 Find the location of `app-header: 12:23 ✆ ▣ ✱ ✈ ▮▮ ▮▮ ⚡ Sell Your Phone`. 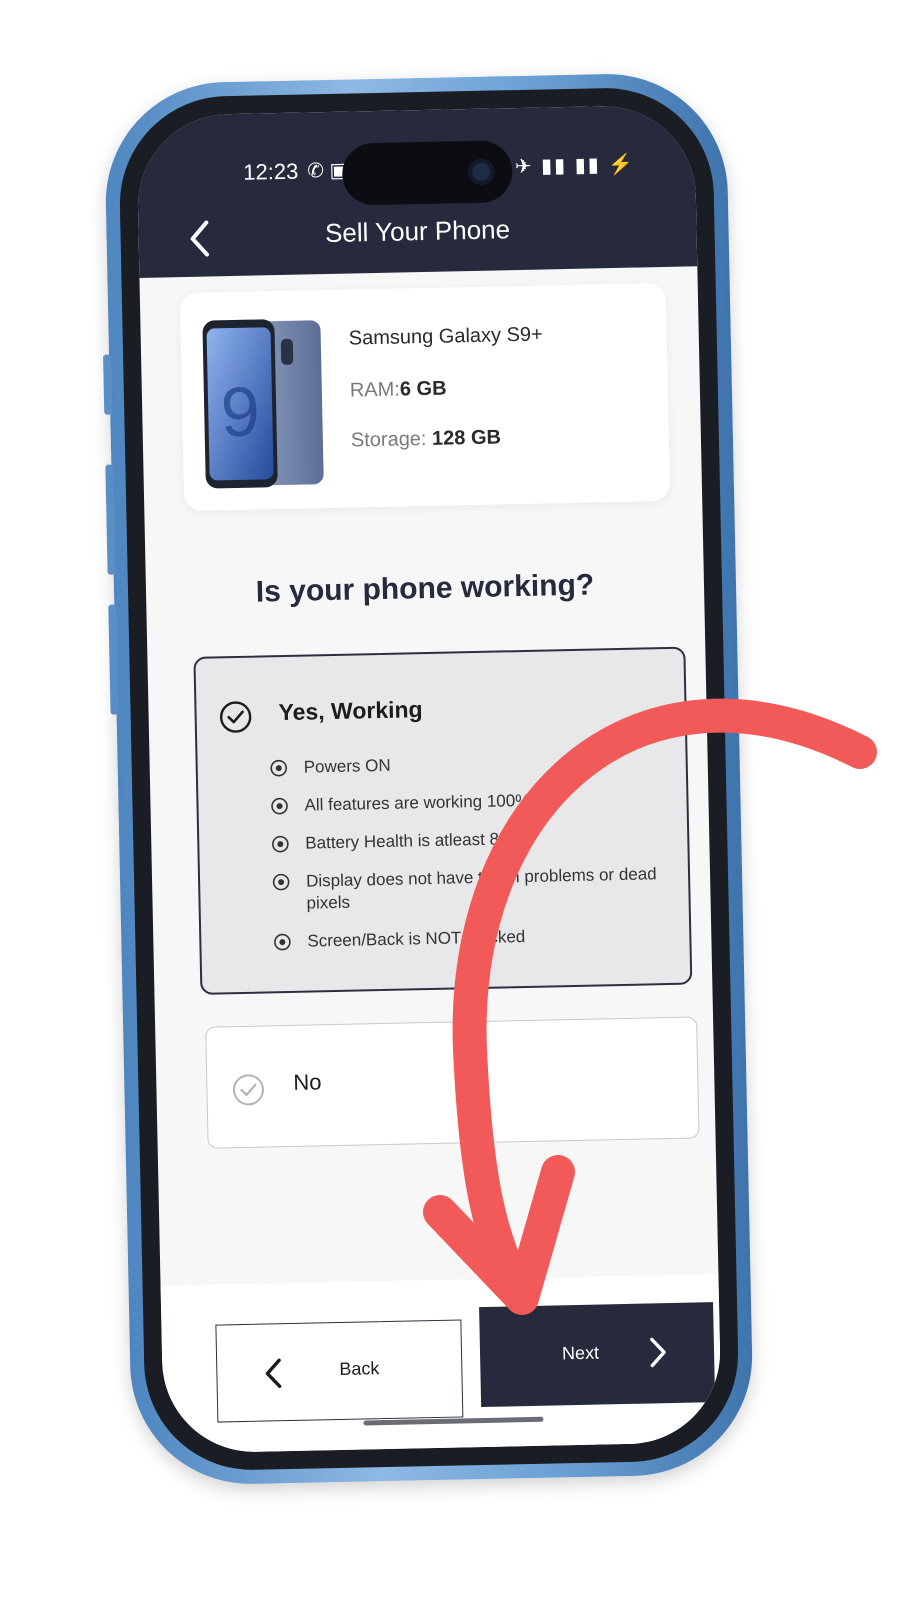

app-header: 12:23 ✆ ▣ ✱ ✈ ▮▮ ▮▮ ⚡ Sell Your Phone is located at coordinates (417, 191).